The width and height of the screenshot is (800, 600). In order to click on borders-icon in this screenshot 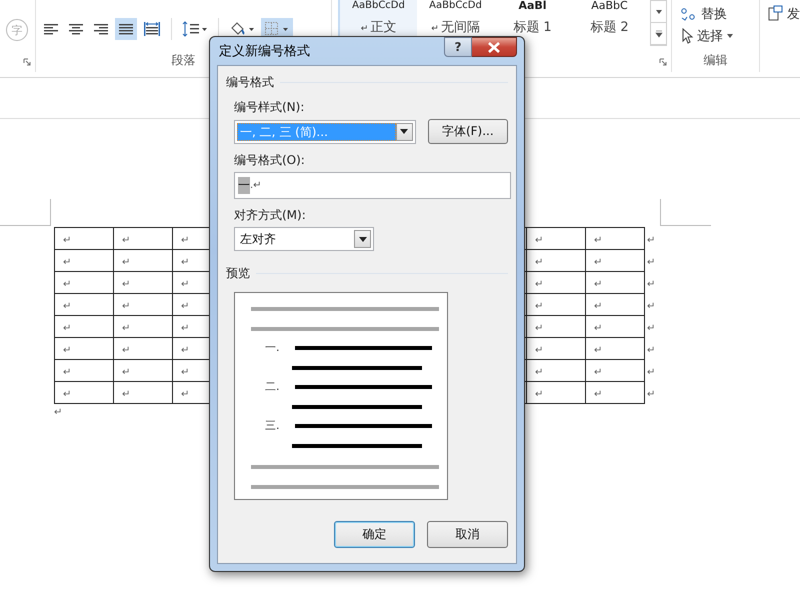, I will do `click(277, 29)`.